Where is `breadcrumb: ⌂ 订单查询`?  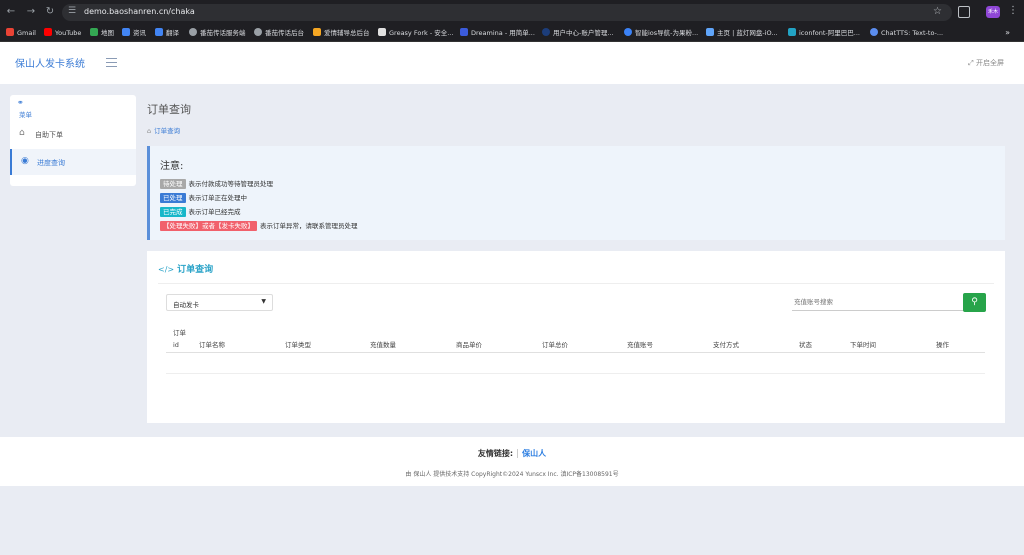
breadcrumb: ⌂ 订单查询 is located at coordinates (163, 130).